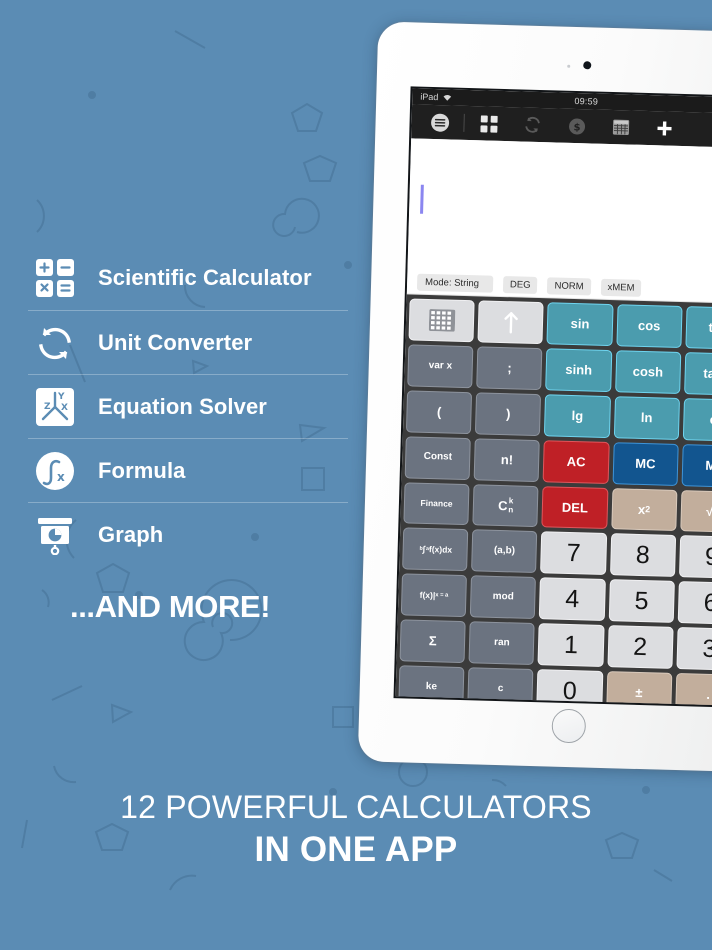 Image resolution: width=712 pixels, height=950 pixels. I want to click on key-ln: ln, so click(646, 417).